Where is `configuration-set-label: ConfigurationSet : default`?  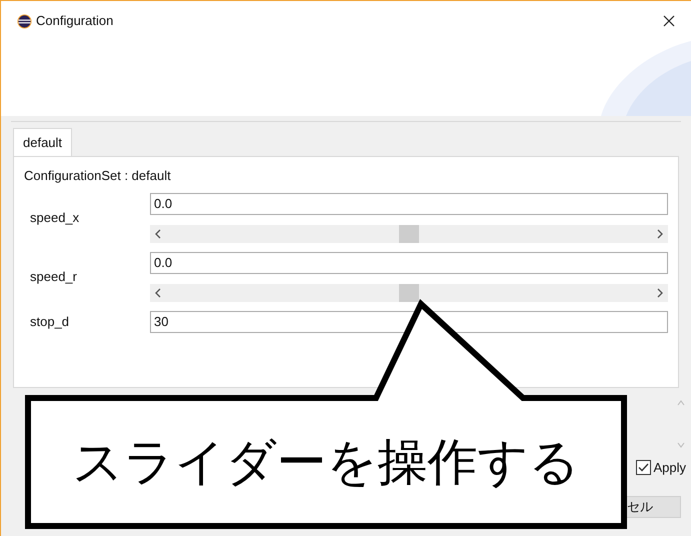 configuration-set-label: ConfigurationSet : default is located at coordinates (98, 176).